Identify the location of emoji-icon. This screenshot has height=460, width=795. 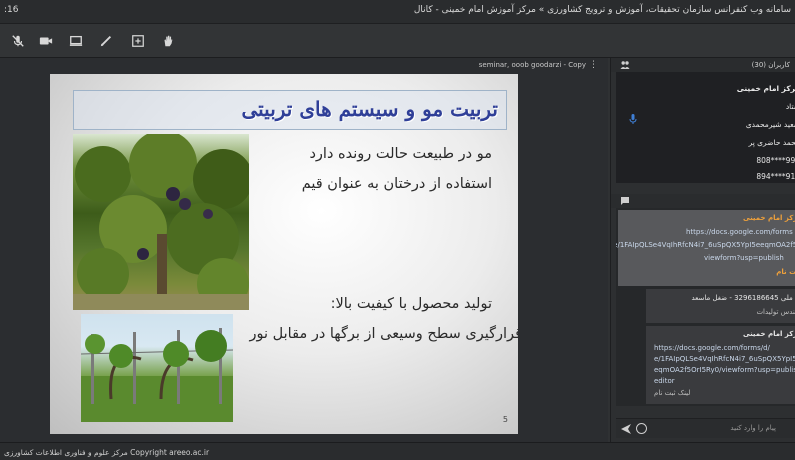
(641, 428).